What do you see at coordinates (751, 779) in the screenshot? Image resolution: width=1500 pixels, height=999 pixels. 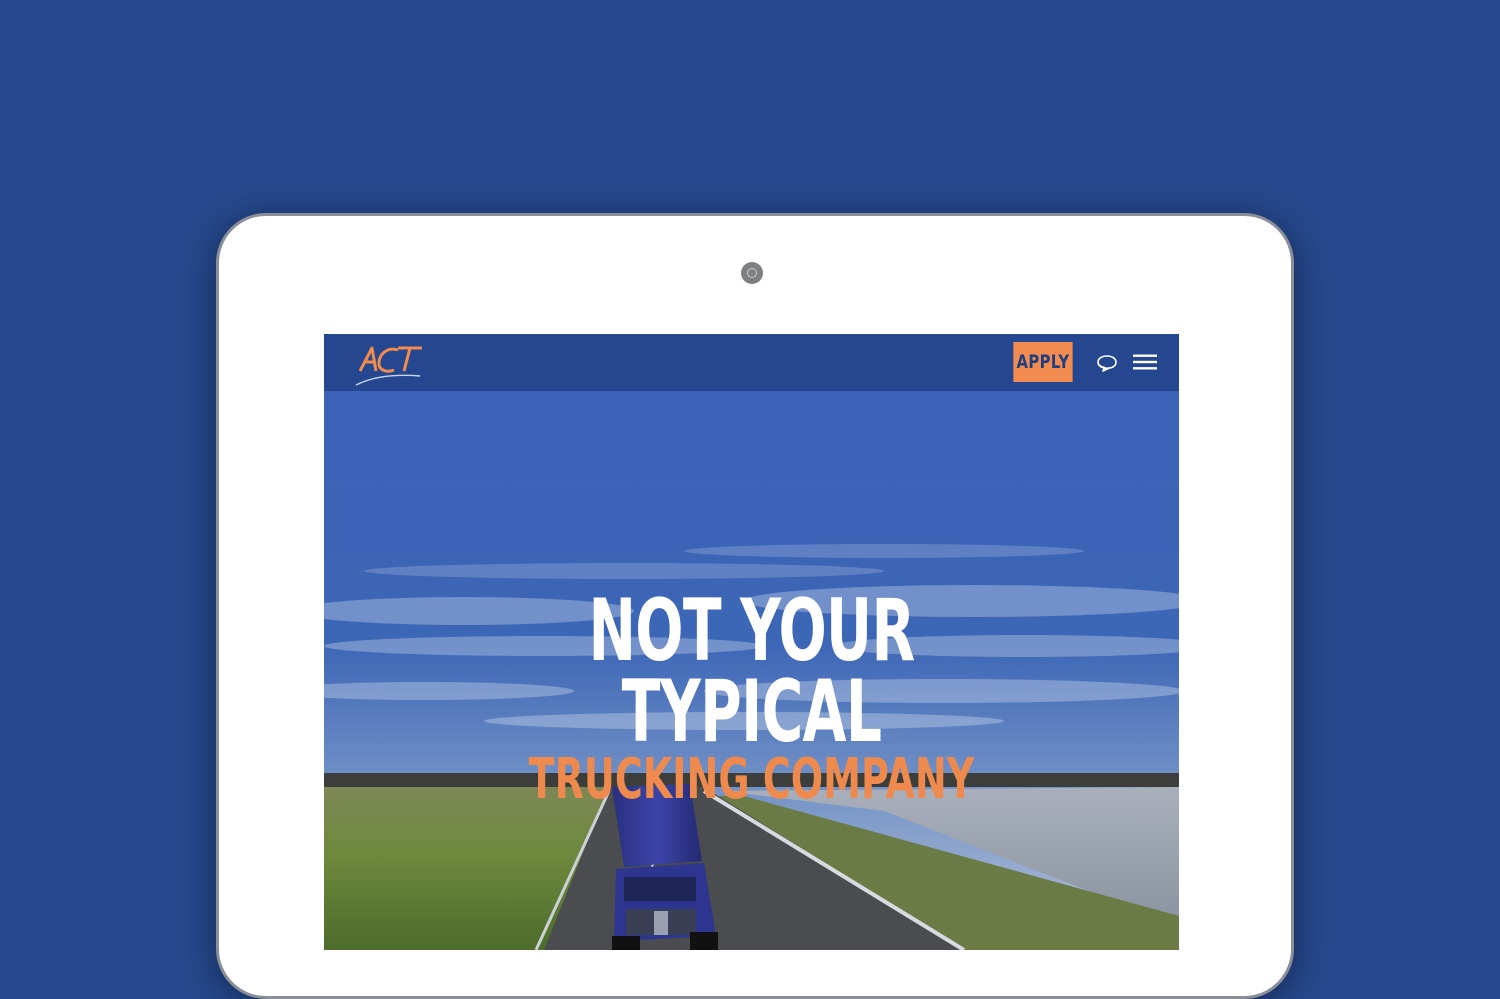 I see `hero-headline-line3: TRUCKING COMPANY` at bounding box center [751, 779].